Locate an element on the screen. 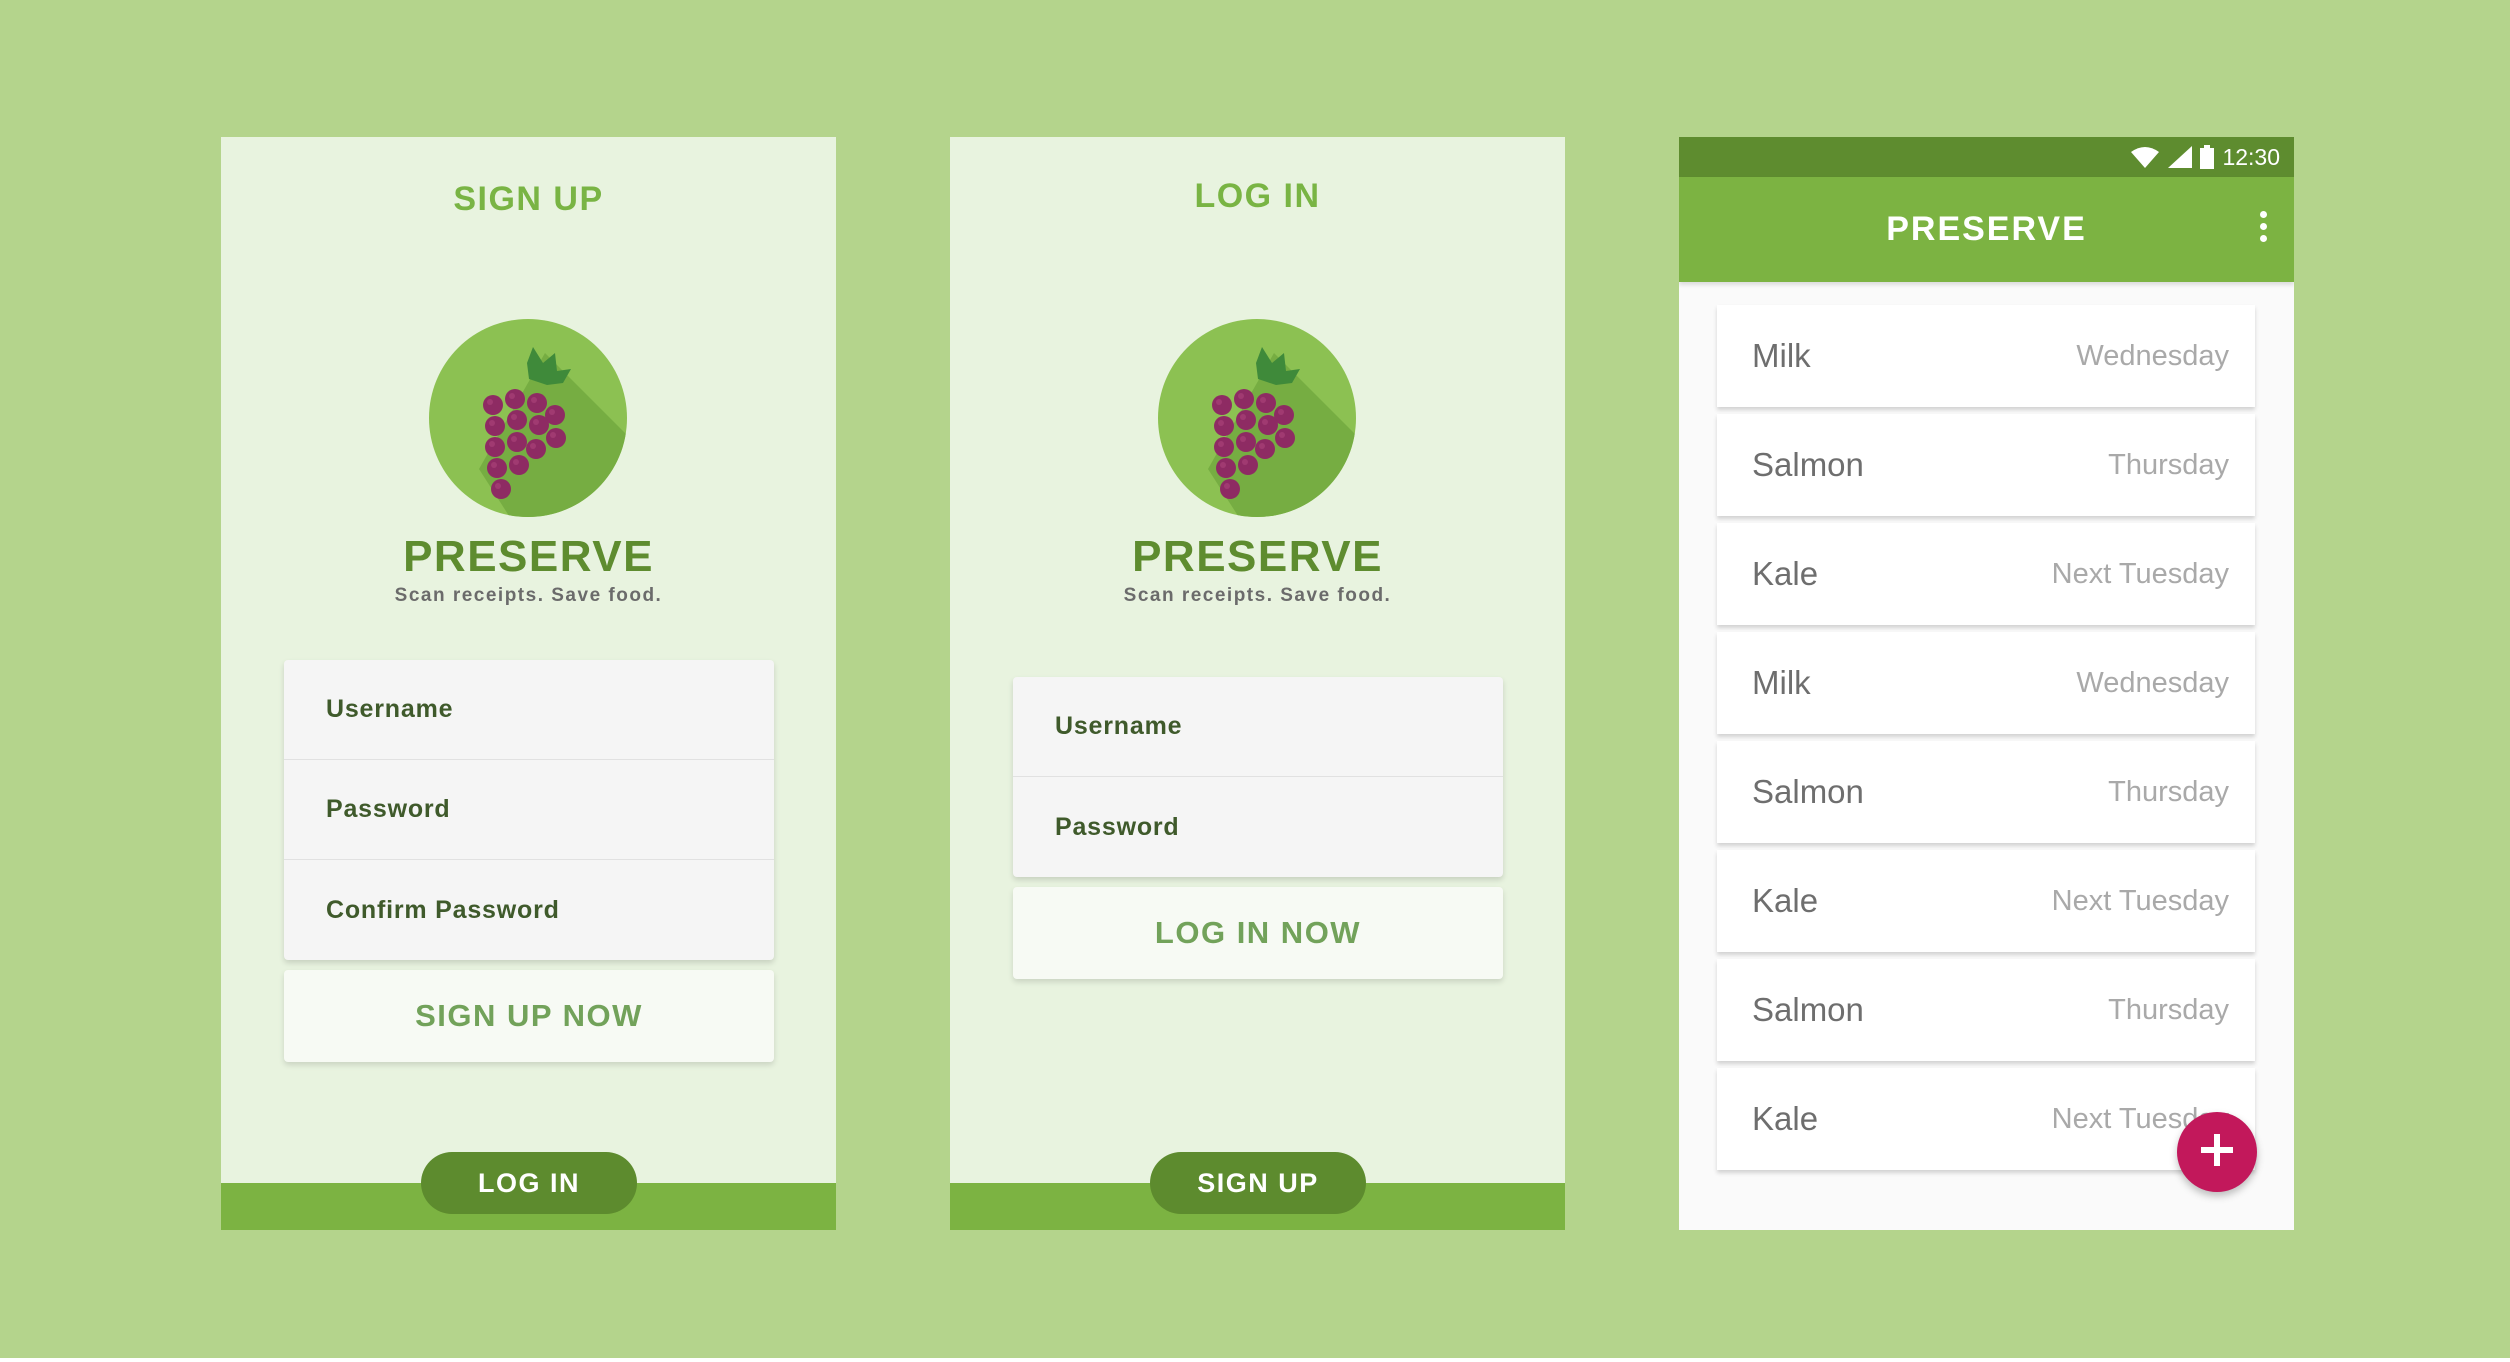 The height and width of the screenshot is (1362, 2510). confirm-password-field: Confirm Password is located at coordinates (529, 910).